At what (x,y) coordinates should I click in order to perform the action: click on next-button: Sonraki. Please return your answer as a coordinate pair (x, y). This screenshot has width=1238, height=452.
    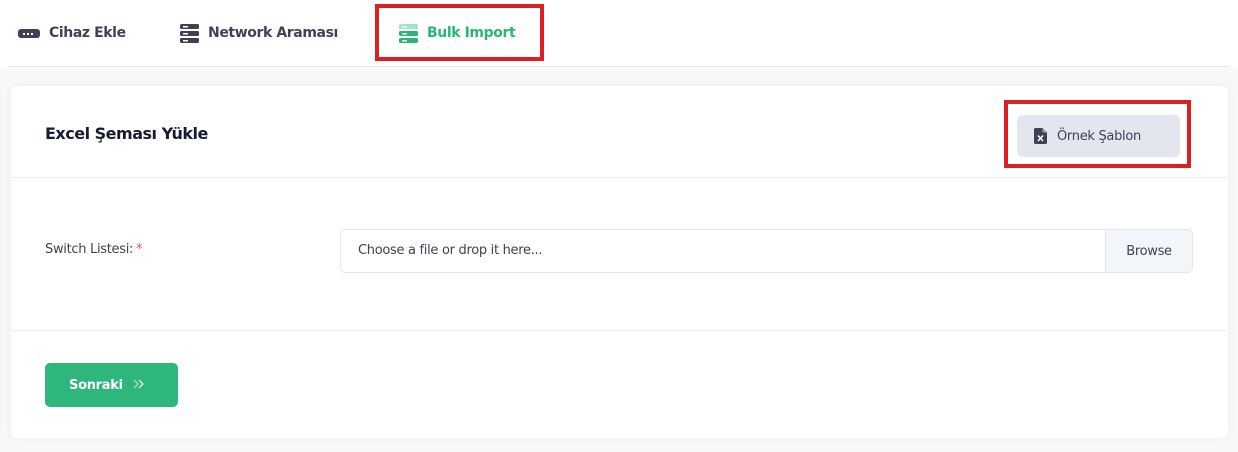
    Looking at the image, I should click on (111, 385).